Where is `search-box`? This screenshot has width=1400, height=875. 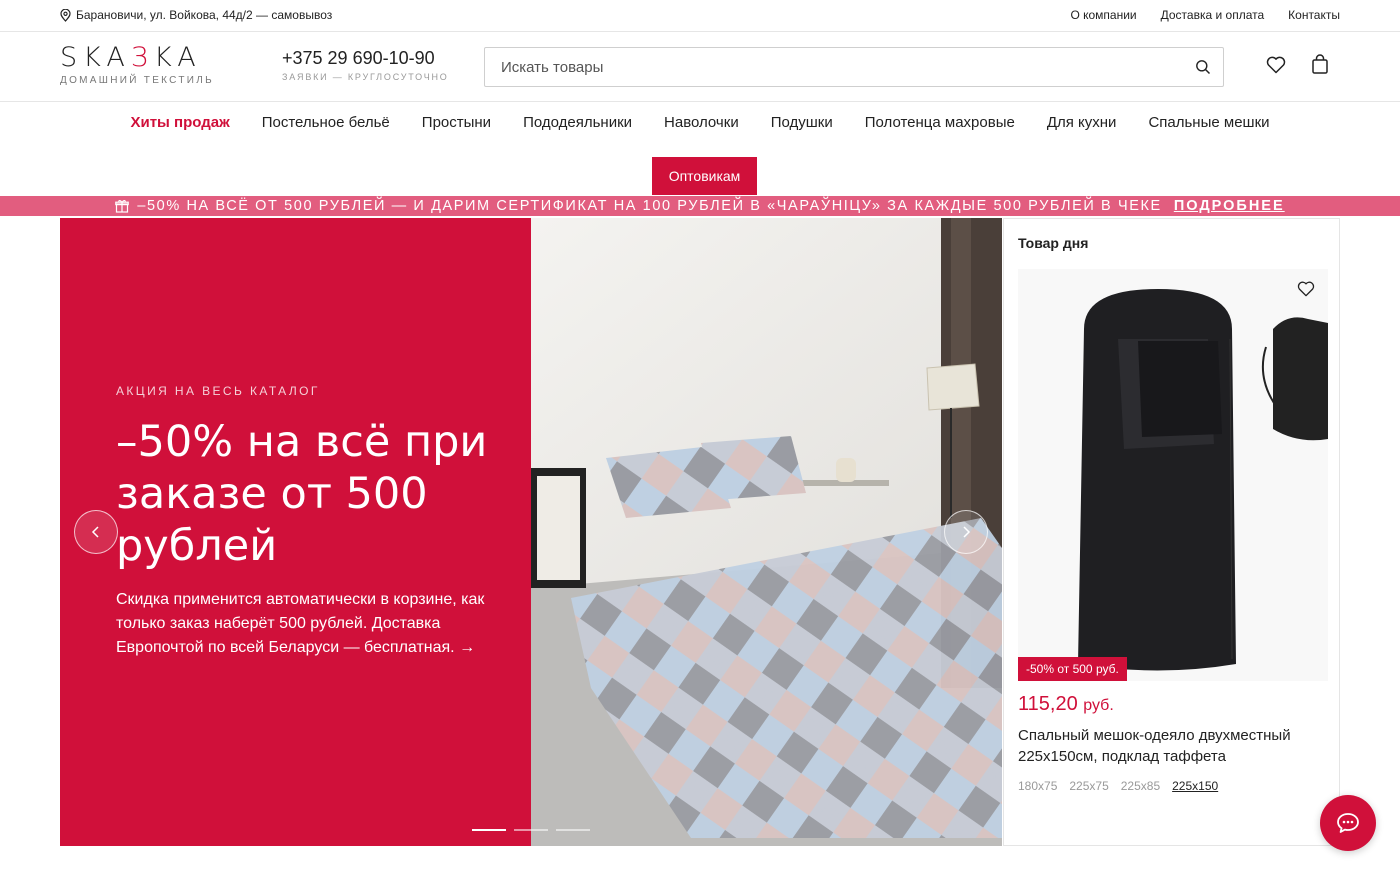
search-box is located at coordinates (854, 67).